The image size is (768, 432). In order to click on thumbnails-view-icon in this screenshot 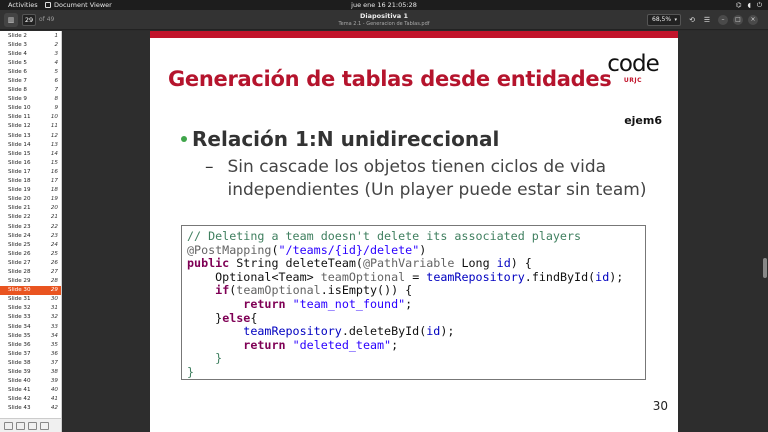, I will do `click(8, 426)`.